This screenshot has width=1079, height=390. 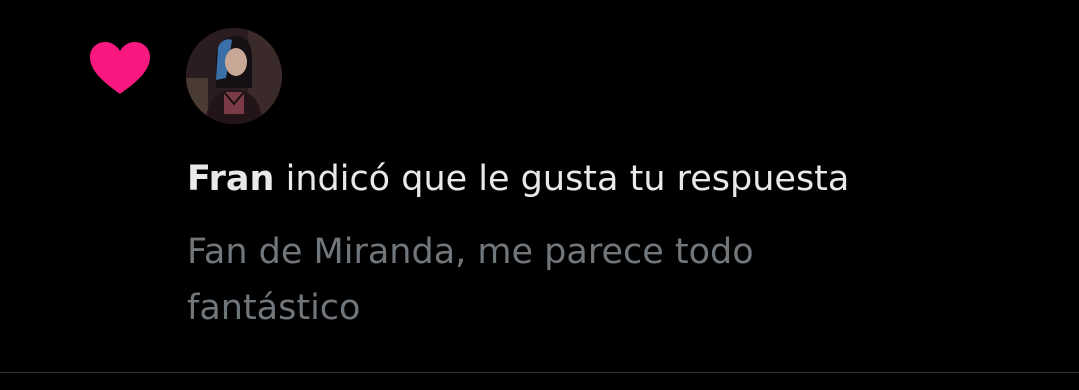 I want to click on heart-icon, so click(x=120, y=68).